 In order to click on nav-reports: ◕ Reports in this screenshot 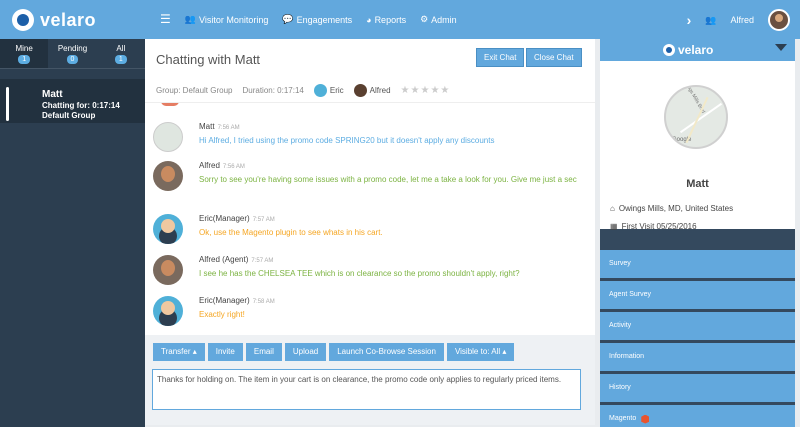, I will do `click(386, 20)`.